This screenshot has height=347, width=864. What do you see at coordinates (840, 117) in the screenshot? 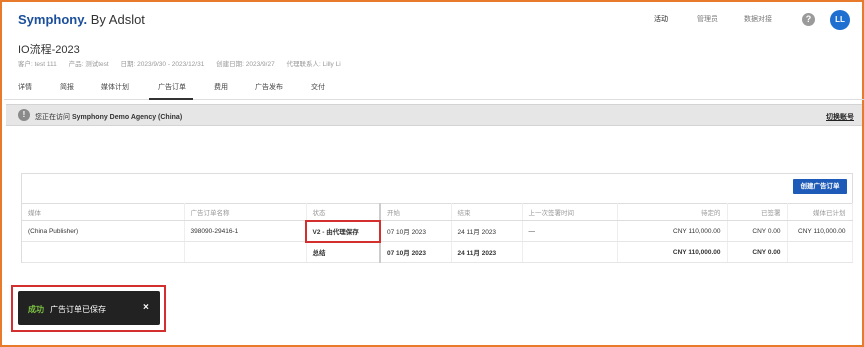
I see `switch-account-link: 切换账号` at bounding box center [840, 117].